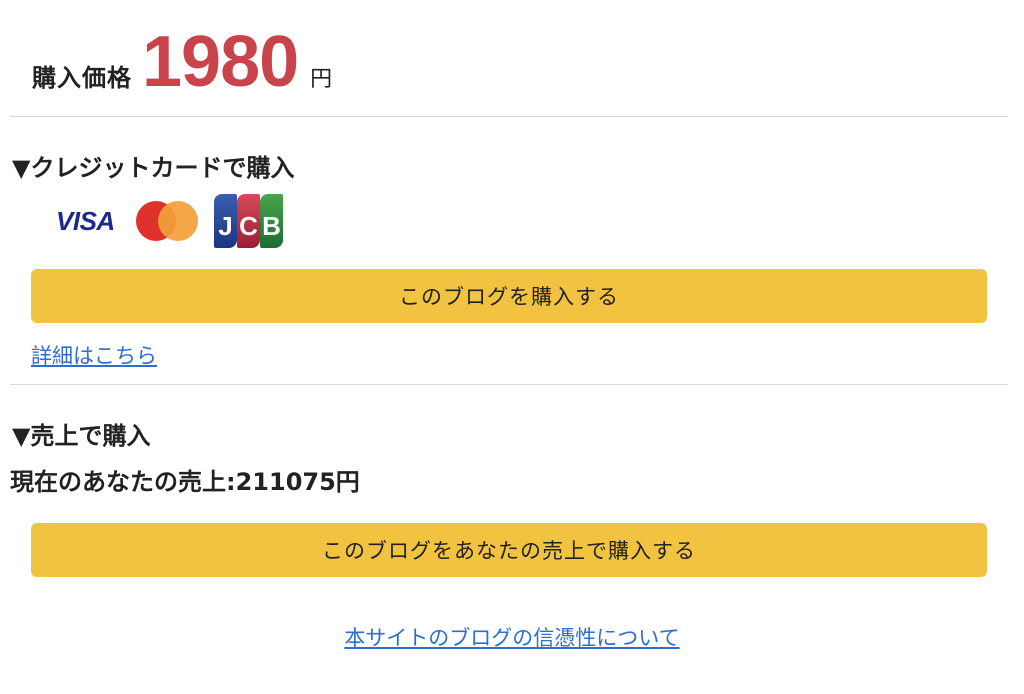  I want to click on buy-with-sales-button: このブログをあなたの売上で購入する, so click(509, 550).